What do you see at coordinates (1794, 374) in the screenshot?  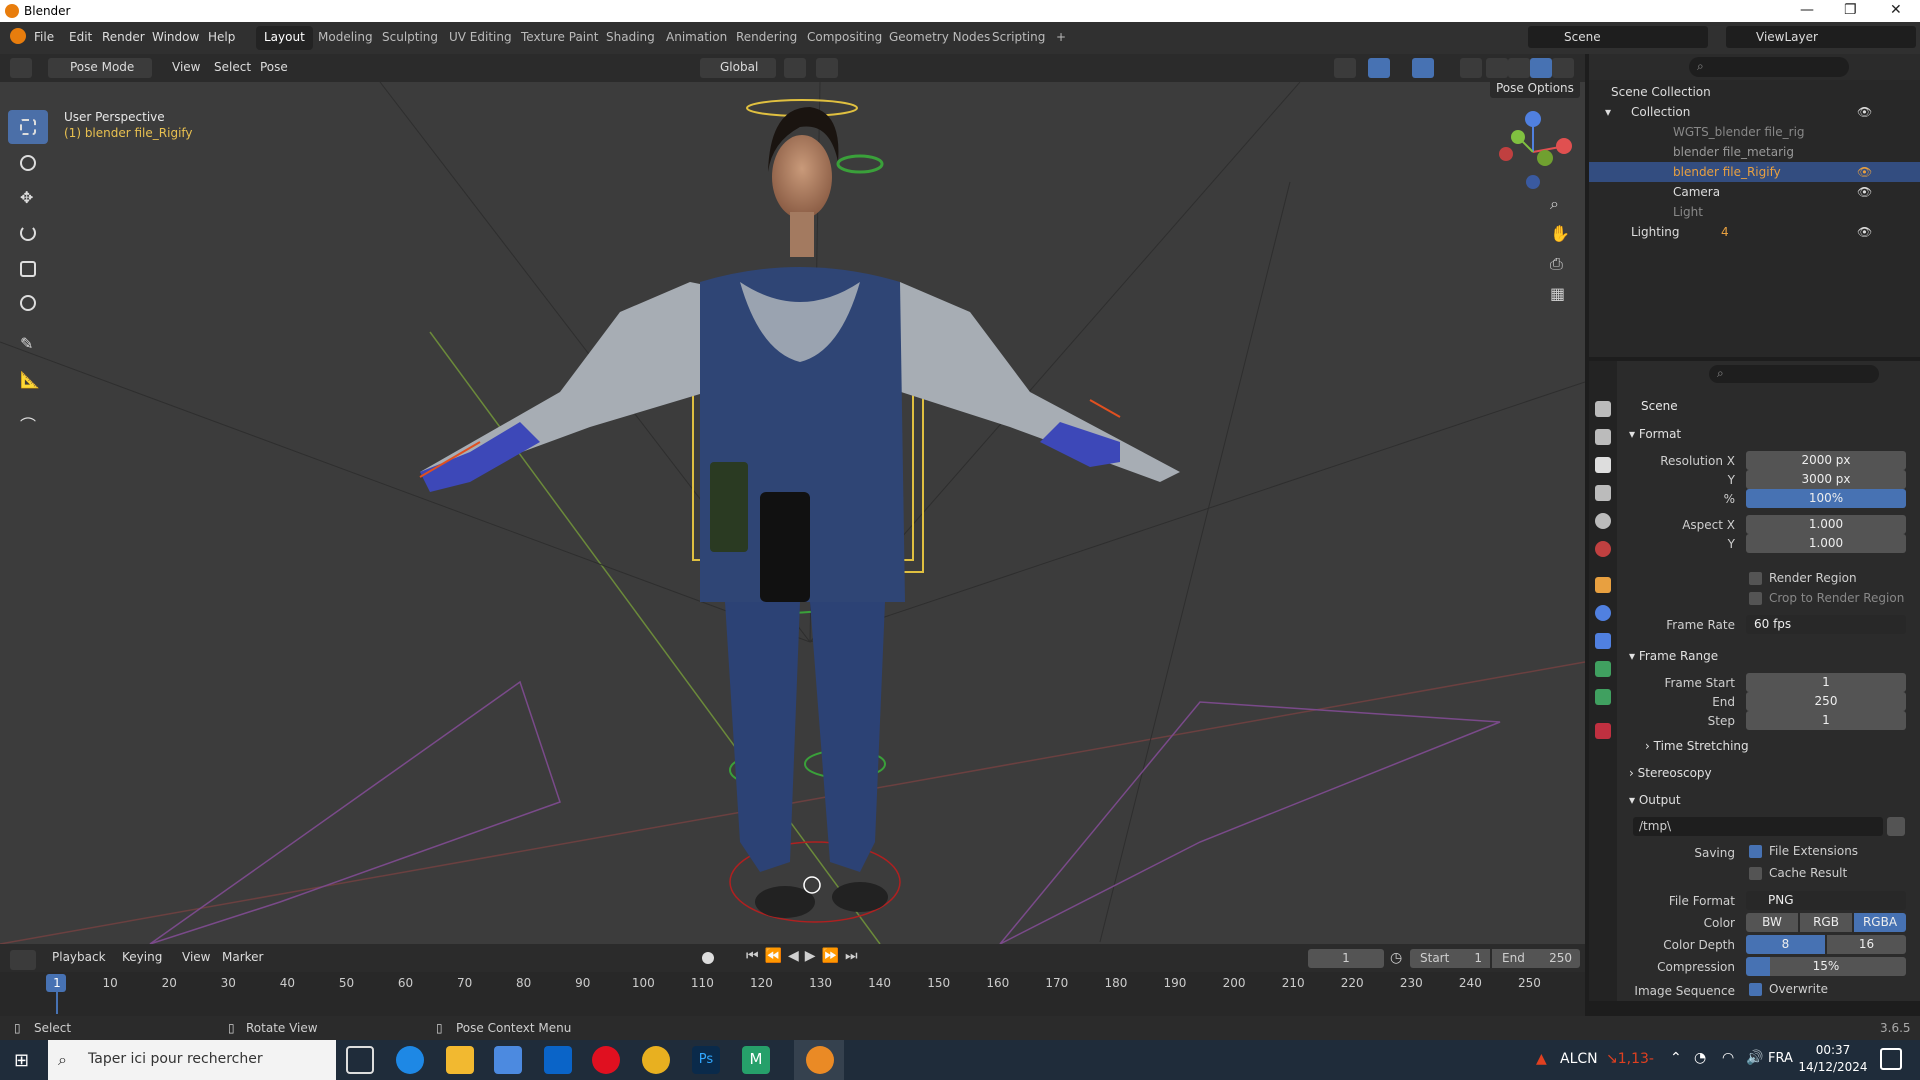 I see `properties-search-input: ⌕` at bounding box center [1794, 374].